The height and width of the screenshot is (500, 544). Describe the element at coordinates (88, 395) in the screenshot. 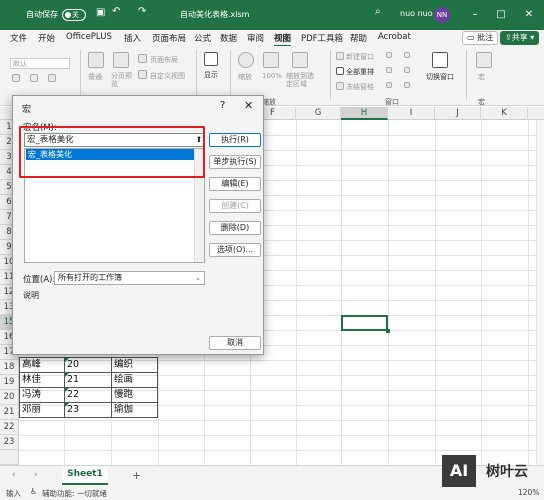

I see `table-cell-age: 22` at that location.